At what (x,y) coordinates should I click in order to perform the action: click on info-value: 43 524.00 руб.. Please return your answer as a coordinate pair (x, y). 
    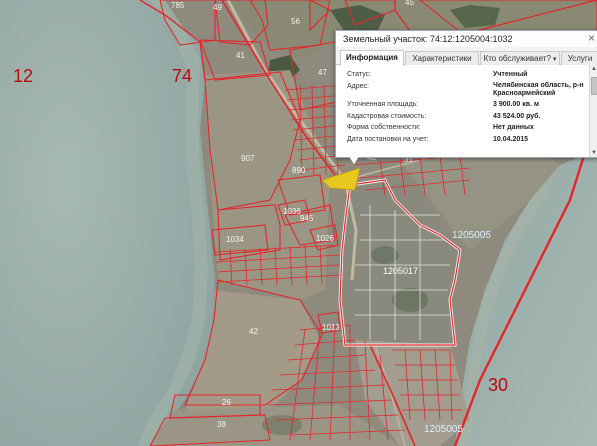
    Looking at the image, I should click on (517, 116).